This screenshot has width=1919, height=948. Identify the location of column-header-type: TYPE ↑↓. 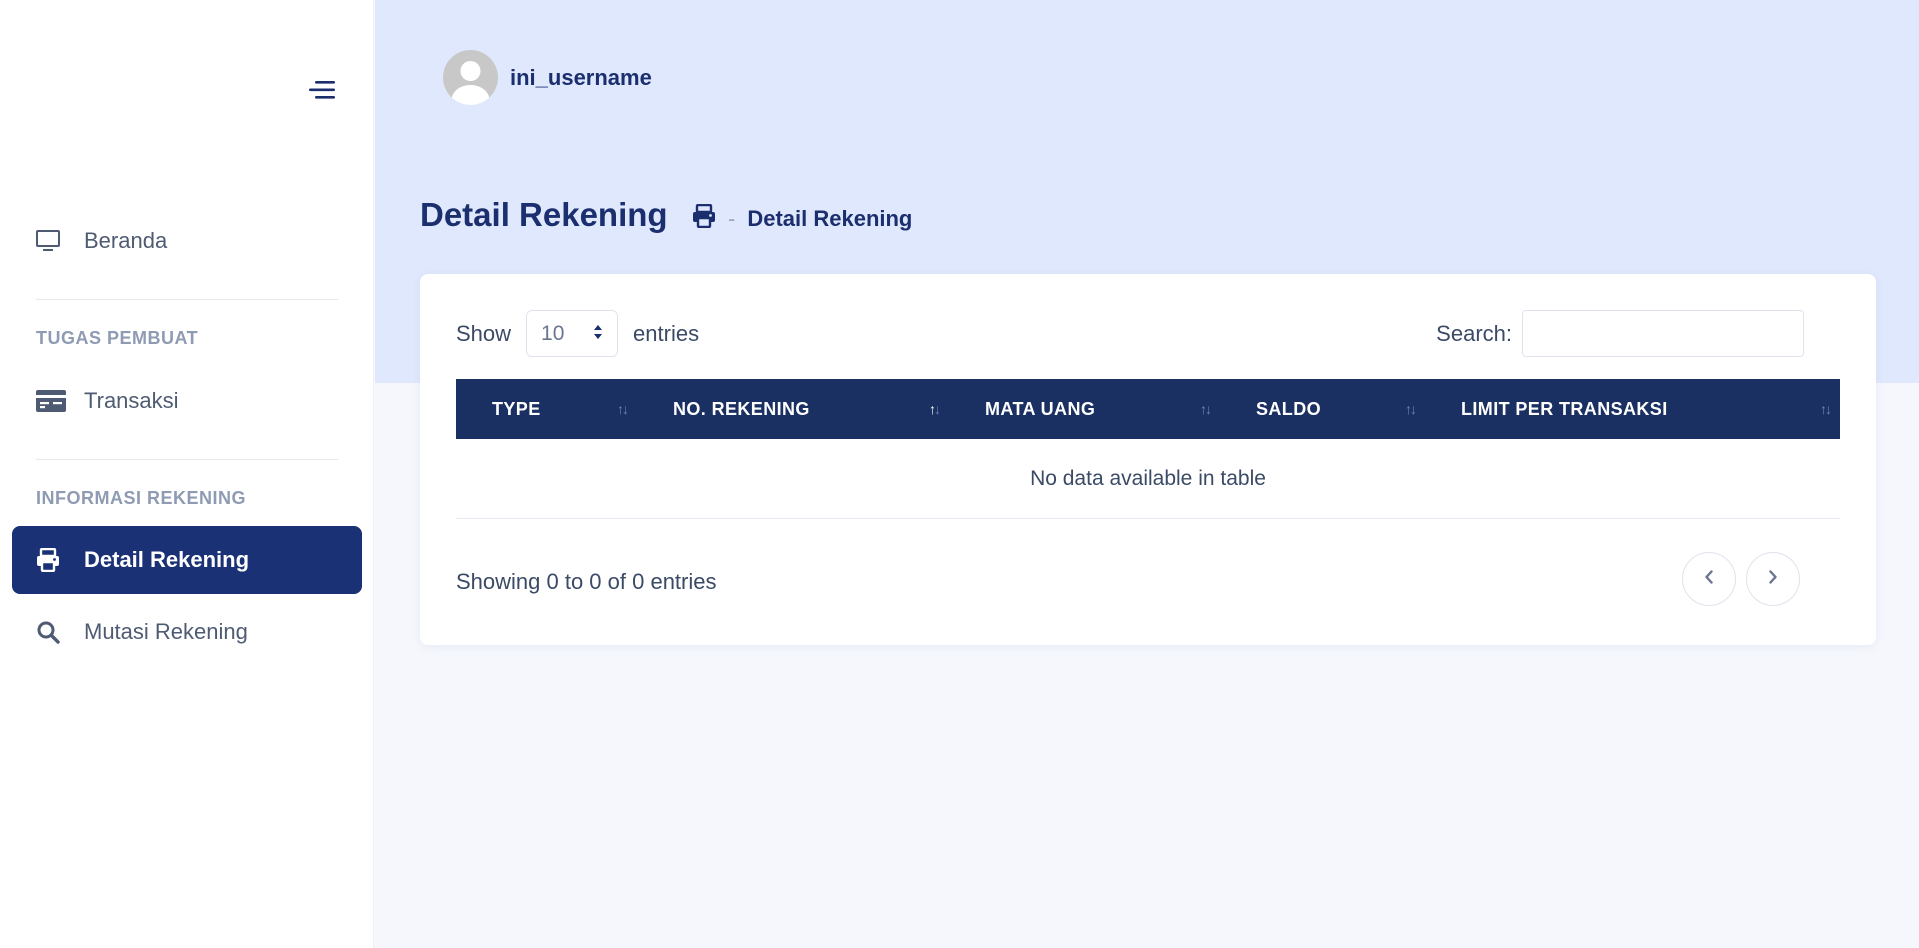
(546, 409).